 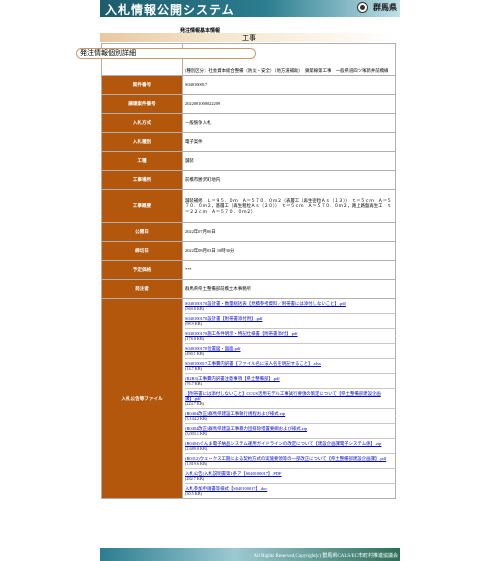 What do you see at coordinates (362, 7) in the screenshot?
I see `prefecture-seal-icon` at bounding box center [362, 7].